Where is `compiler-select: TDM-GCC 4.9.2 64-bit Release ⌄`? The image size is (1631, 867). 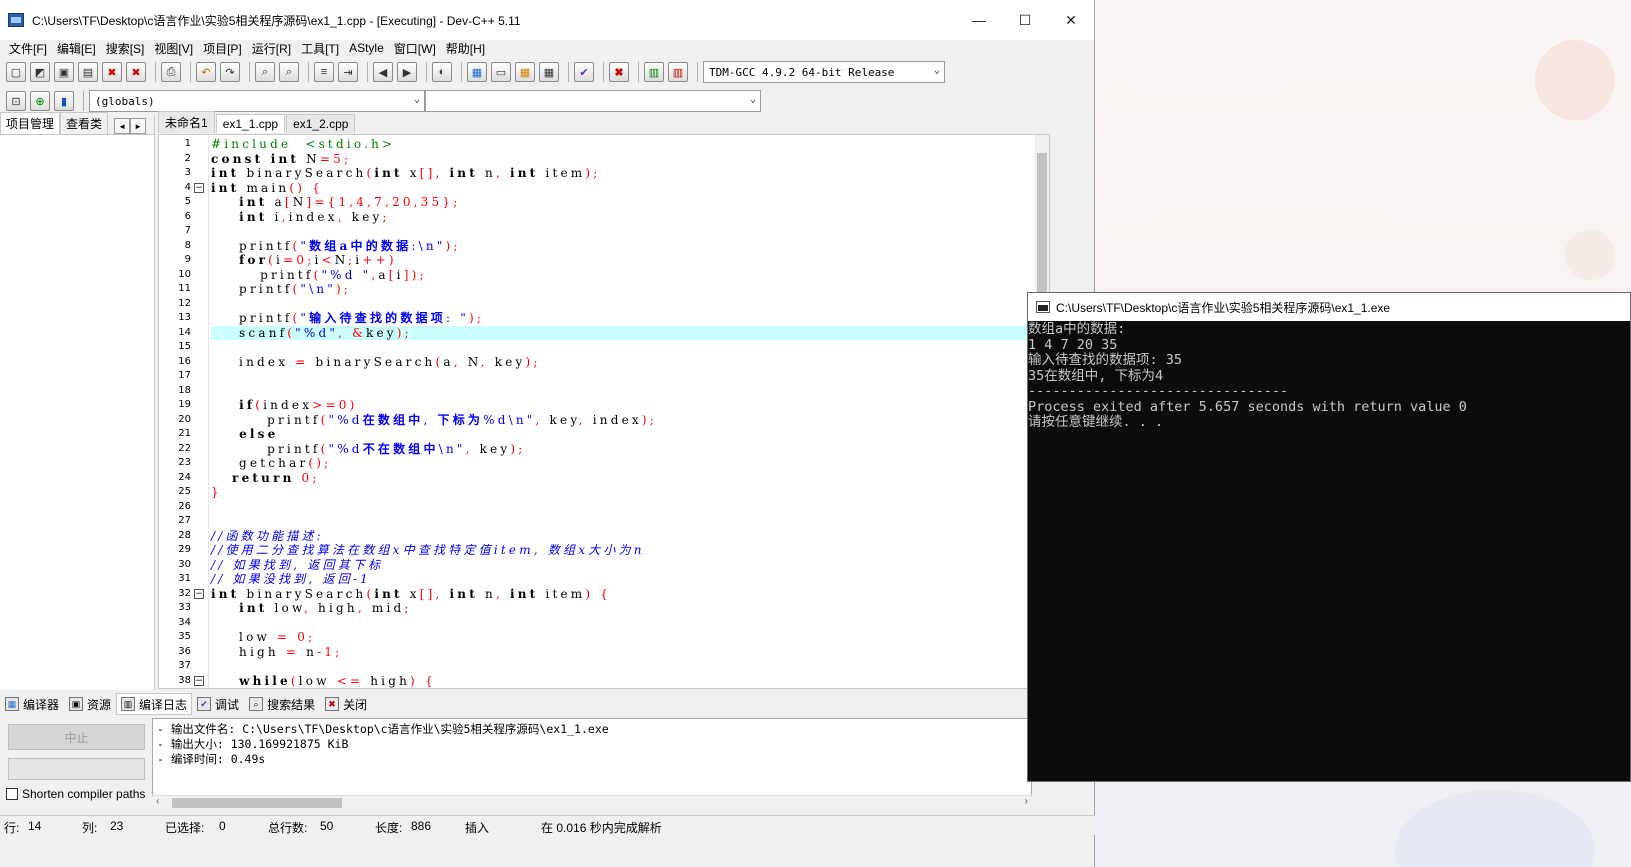
compiler-select: TDM-GCC 4.9.2 64-bit Release ⌄ is located at coordinates (824, 72).